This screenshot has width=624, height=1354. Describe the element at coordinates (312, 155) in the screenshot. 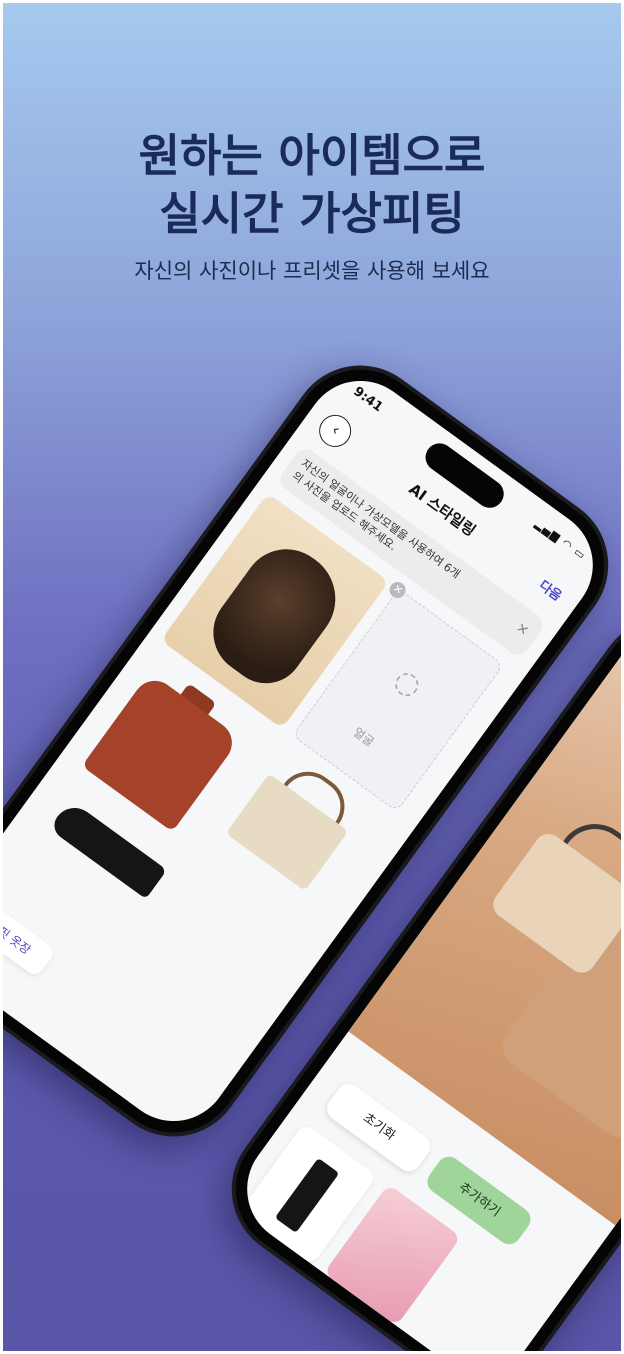

I see `headline-line-1: 원하는 아이템으로` at that location.